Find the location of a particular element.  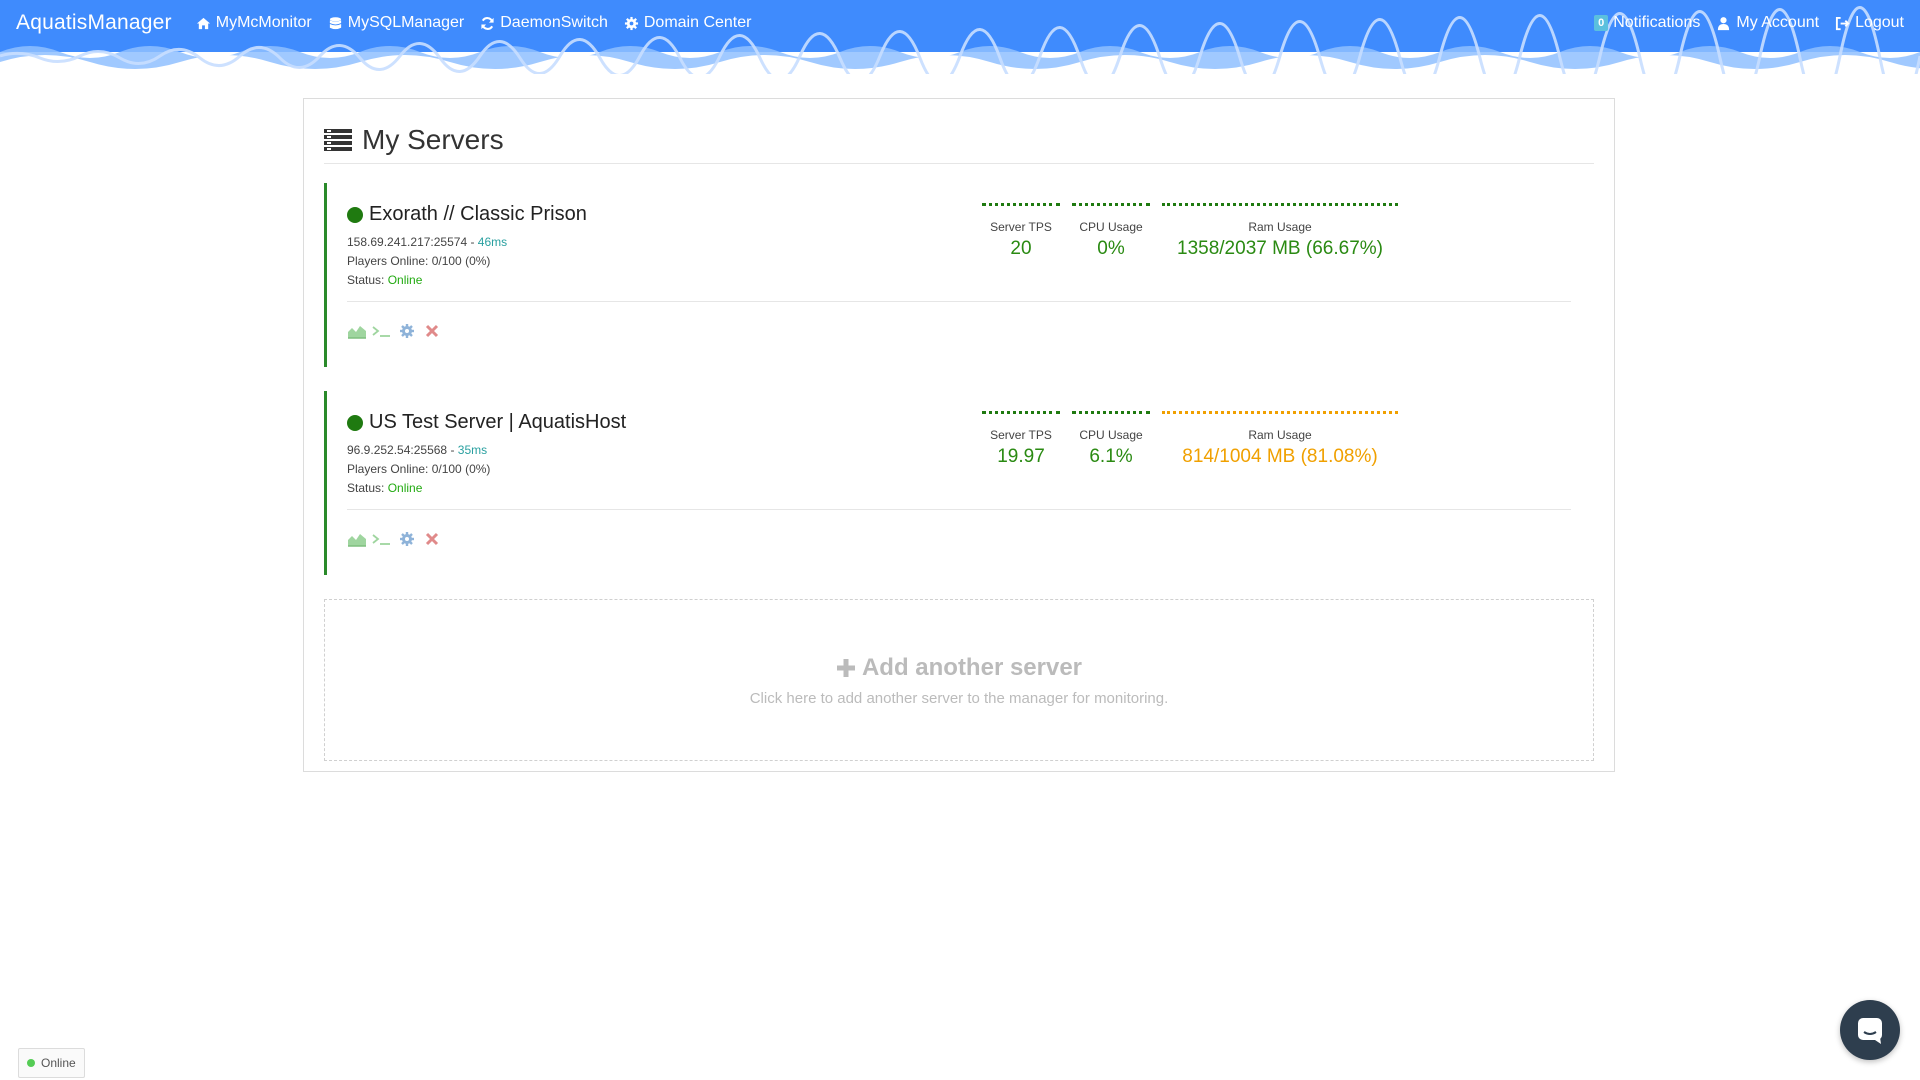

panel-heading: My Servers is located at coordinates (959, 140).